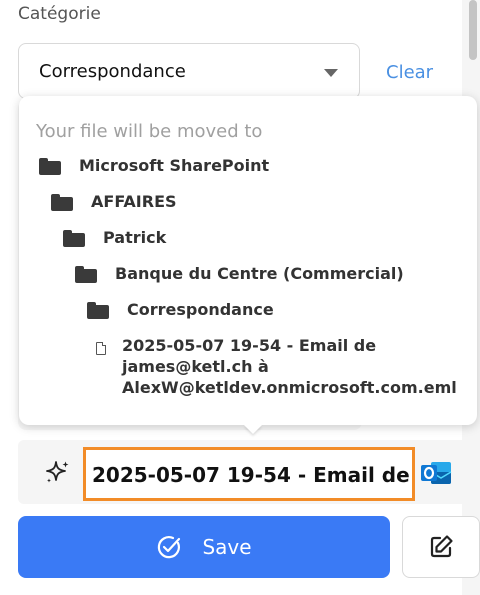 Image resolution: width=480 pixels, height=595 pixels. Describe the element at coordinates (101, 348) in the screenshot. I see `file-icon` at that location.